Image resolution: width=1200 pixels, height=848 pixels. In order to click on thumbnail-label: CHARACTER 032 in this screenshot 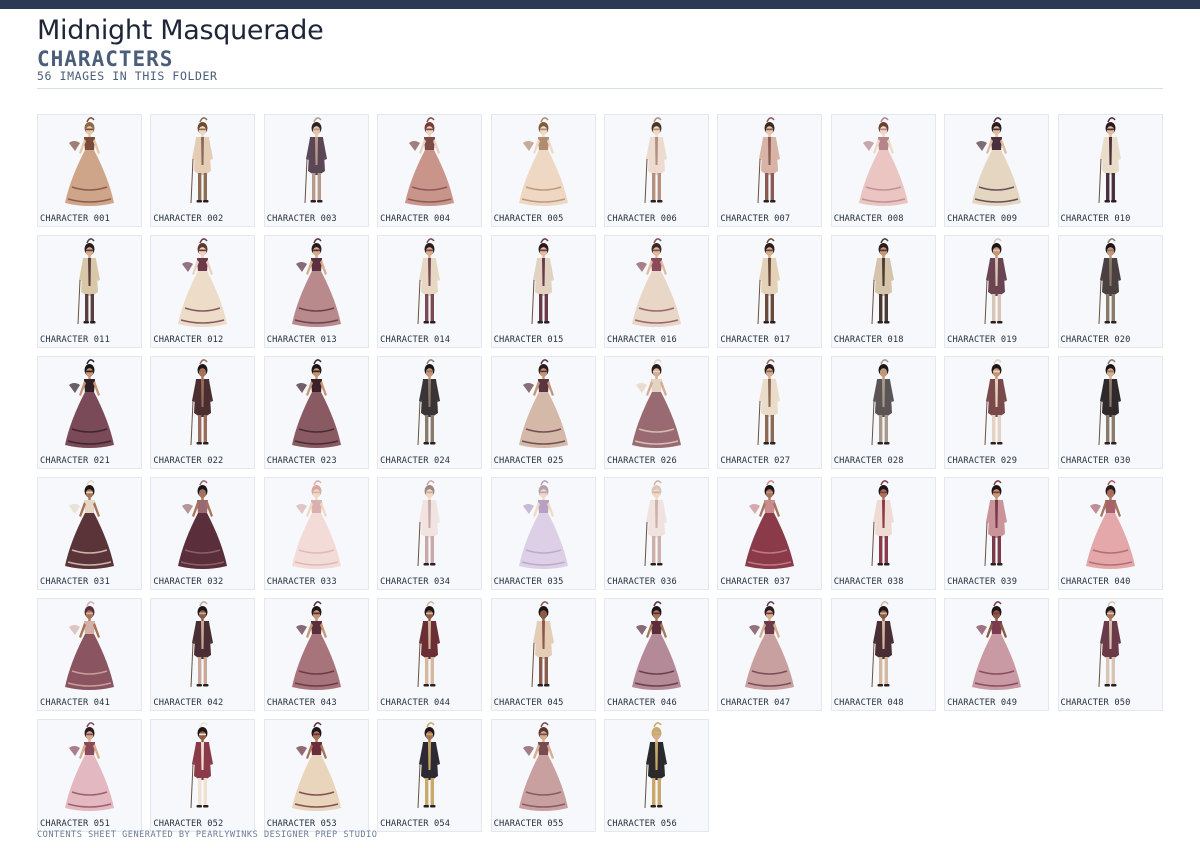, I will do `click(188, 582)`.